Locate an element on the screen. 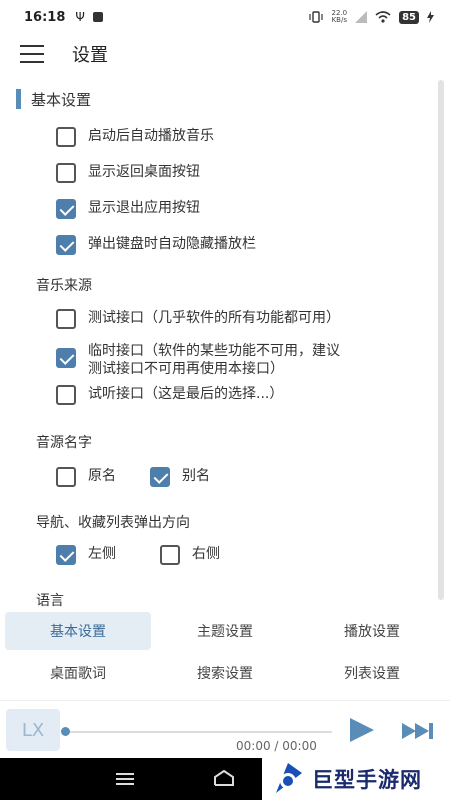 The image size is (450, 800). playback-time: 00:00 / 00:00 is located at coordinates (276, 746).